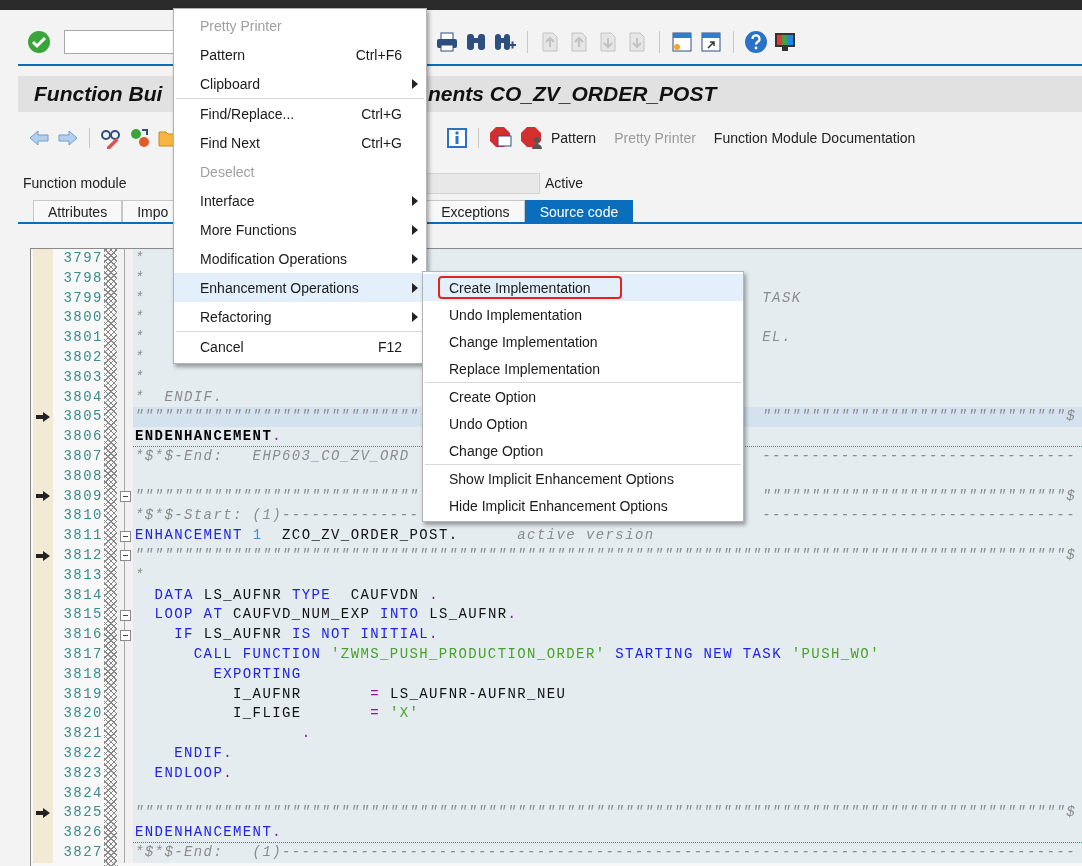 The height and width of the screenshot is (866, 1082). Describe the element at coordinates (83, 634) in the screenshot. I see `line-number: 3816` at that location.